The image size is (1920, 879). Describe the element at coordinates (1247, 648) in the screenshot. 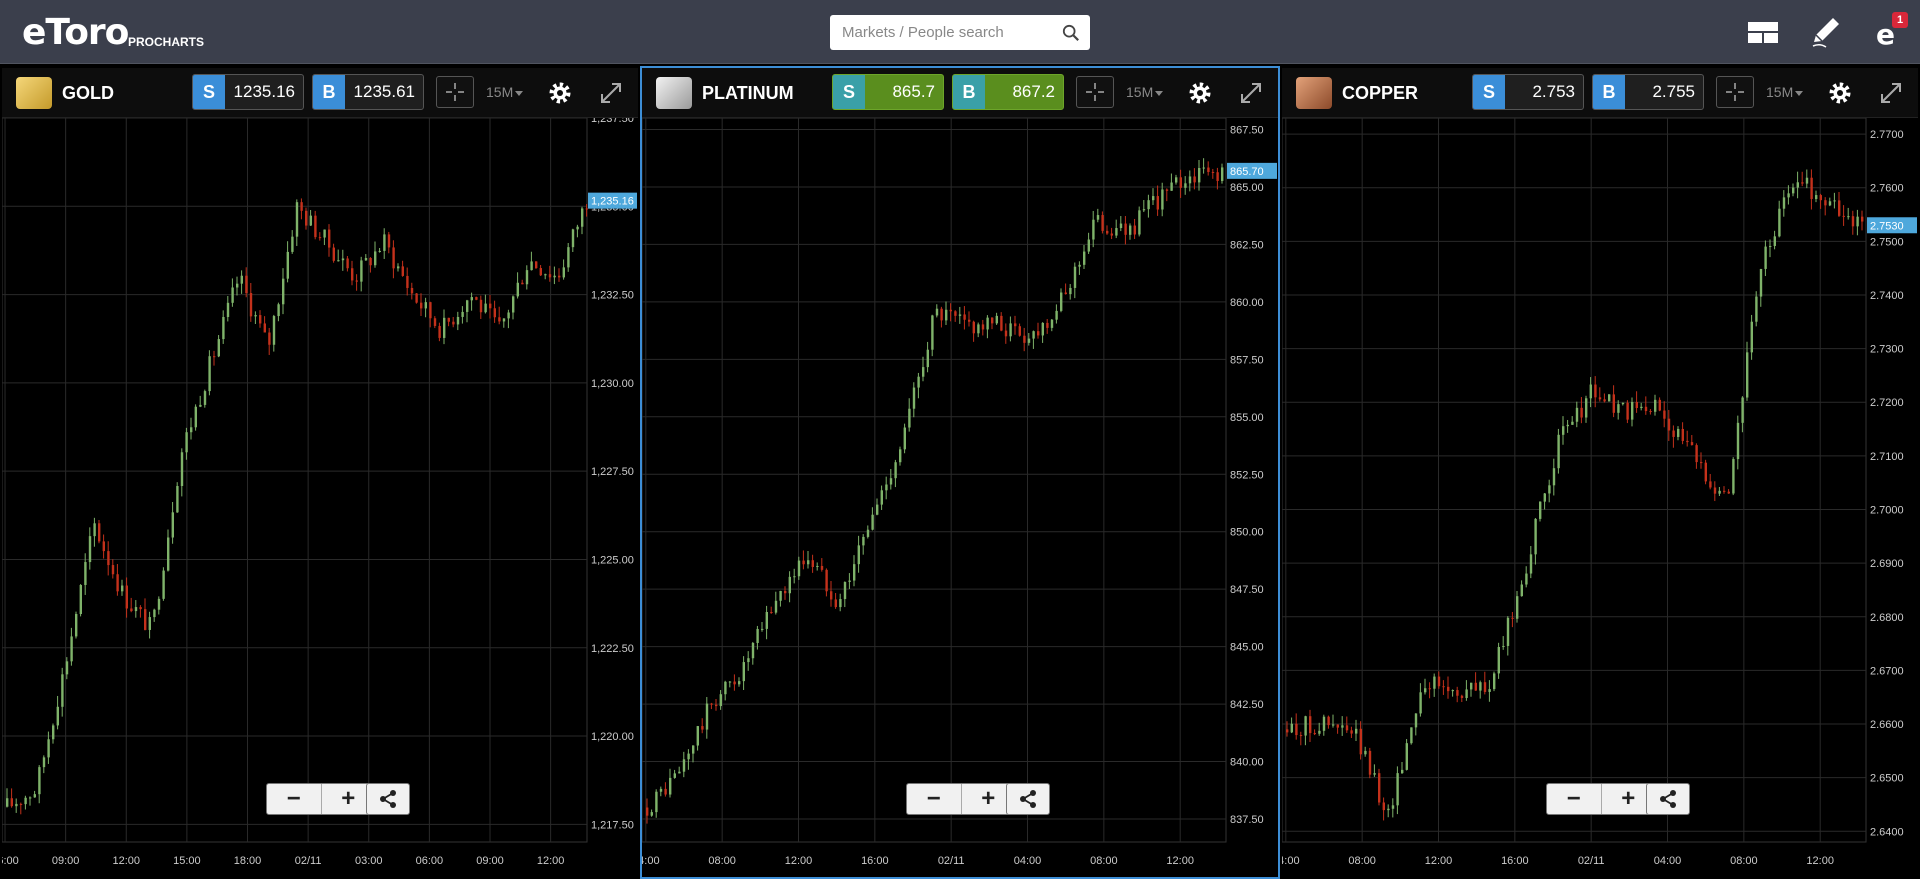

I see `y-tick-label: 845.00` at that location.